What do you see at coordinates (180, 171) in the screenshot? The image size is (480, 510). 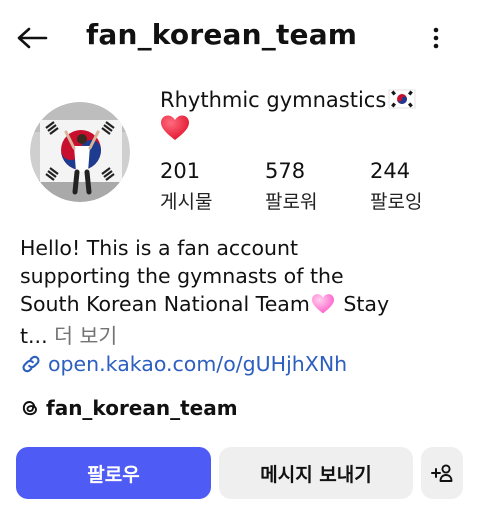 I see `posts-count: 201` at bounding box center [180, 171].